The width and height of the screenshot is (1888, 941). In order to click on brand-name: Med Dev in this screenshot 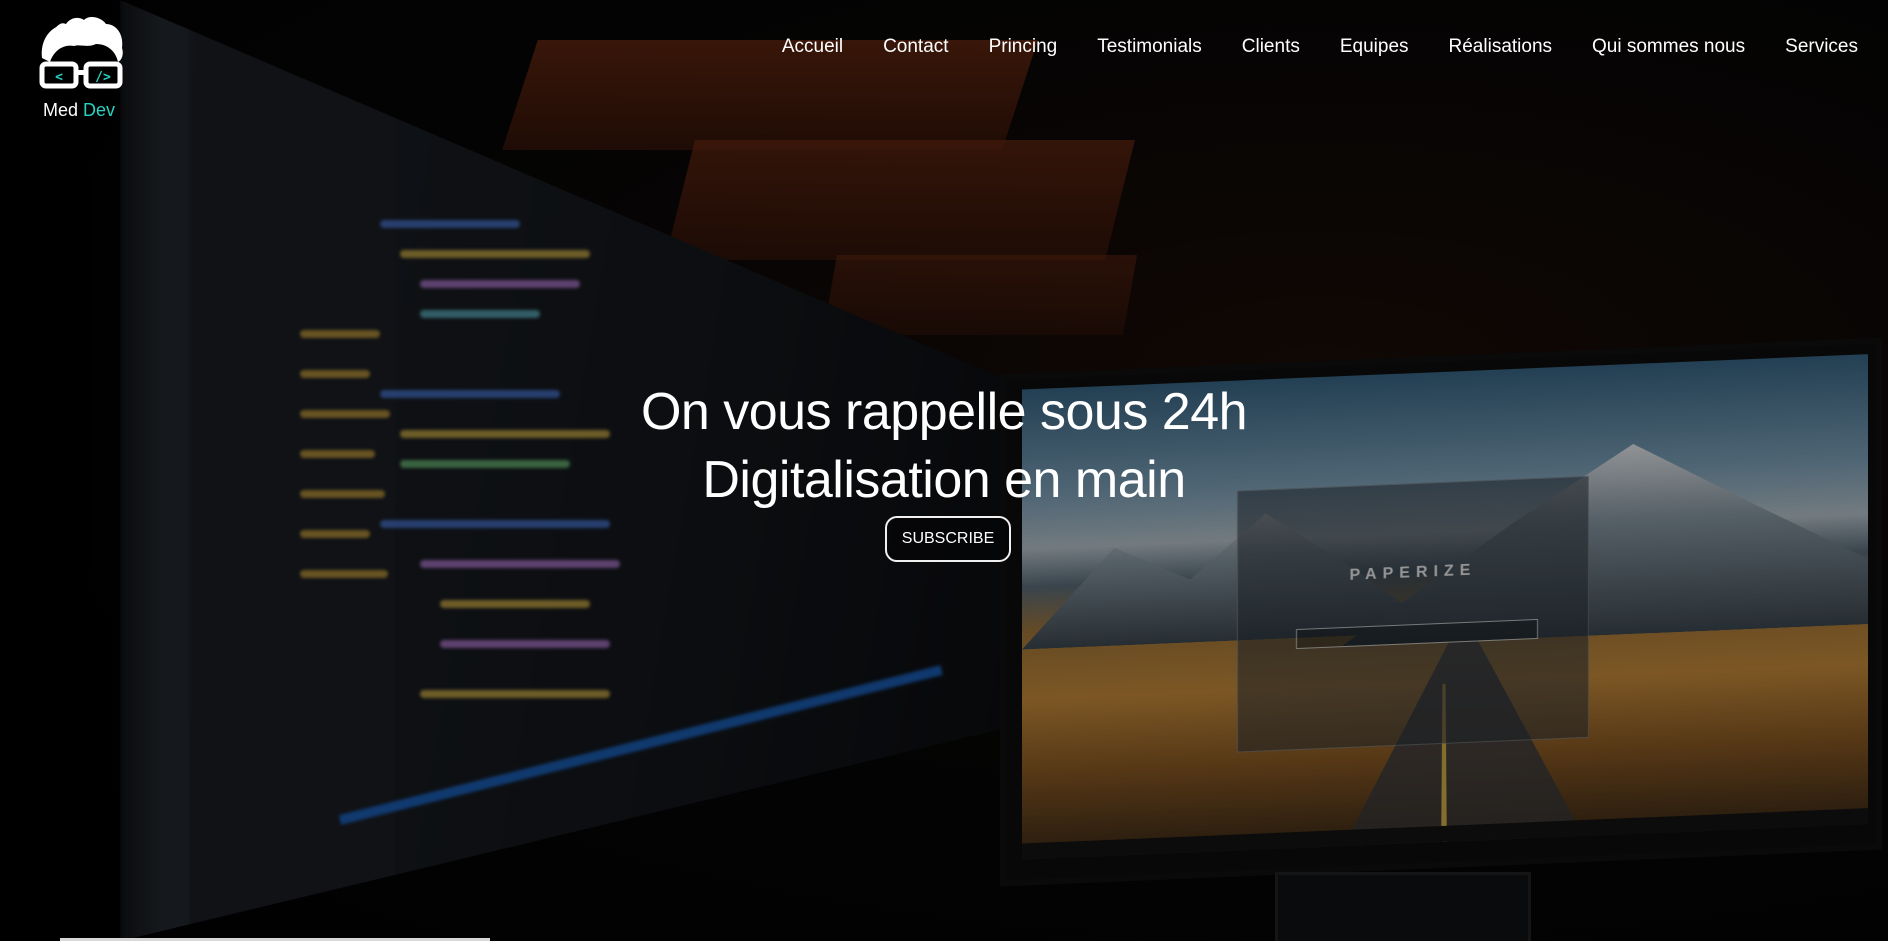, I will do `click(79, 110)`.